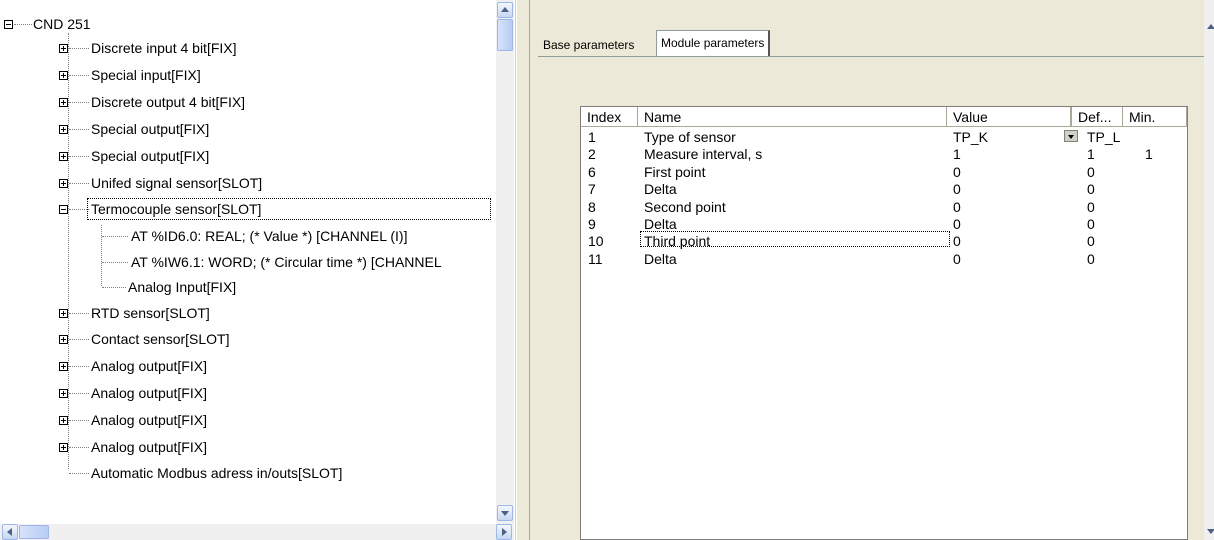 This screenshot has height=540, width=1214. What do you see at coordinates (792, 117) in the screenshot?
I see `column-header-name: Name` at bounding box center [792, 117].